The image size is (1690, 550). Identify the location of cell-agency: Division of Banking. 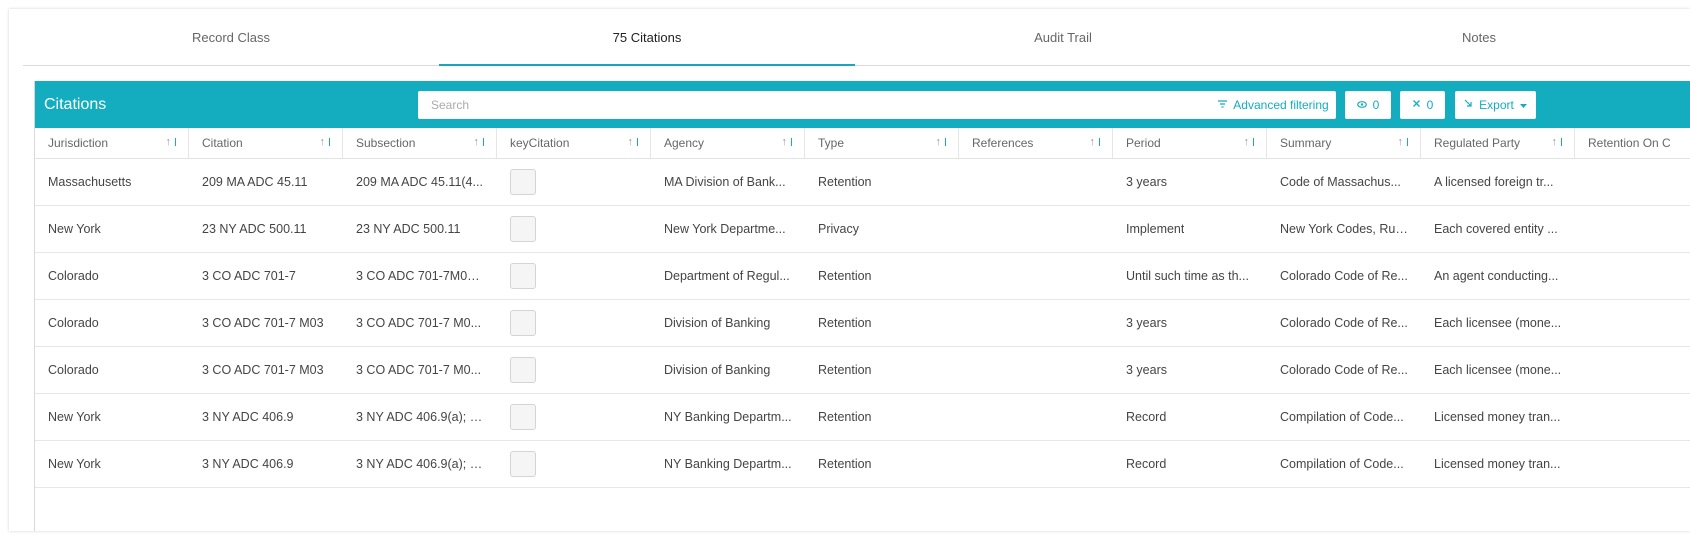
(717, 370).